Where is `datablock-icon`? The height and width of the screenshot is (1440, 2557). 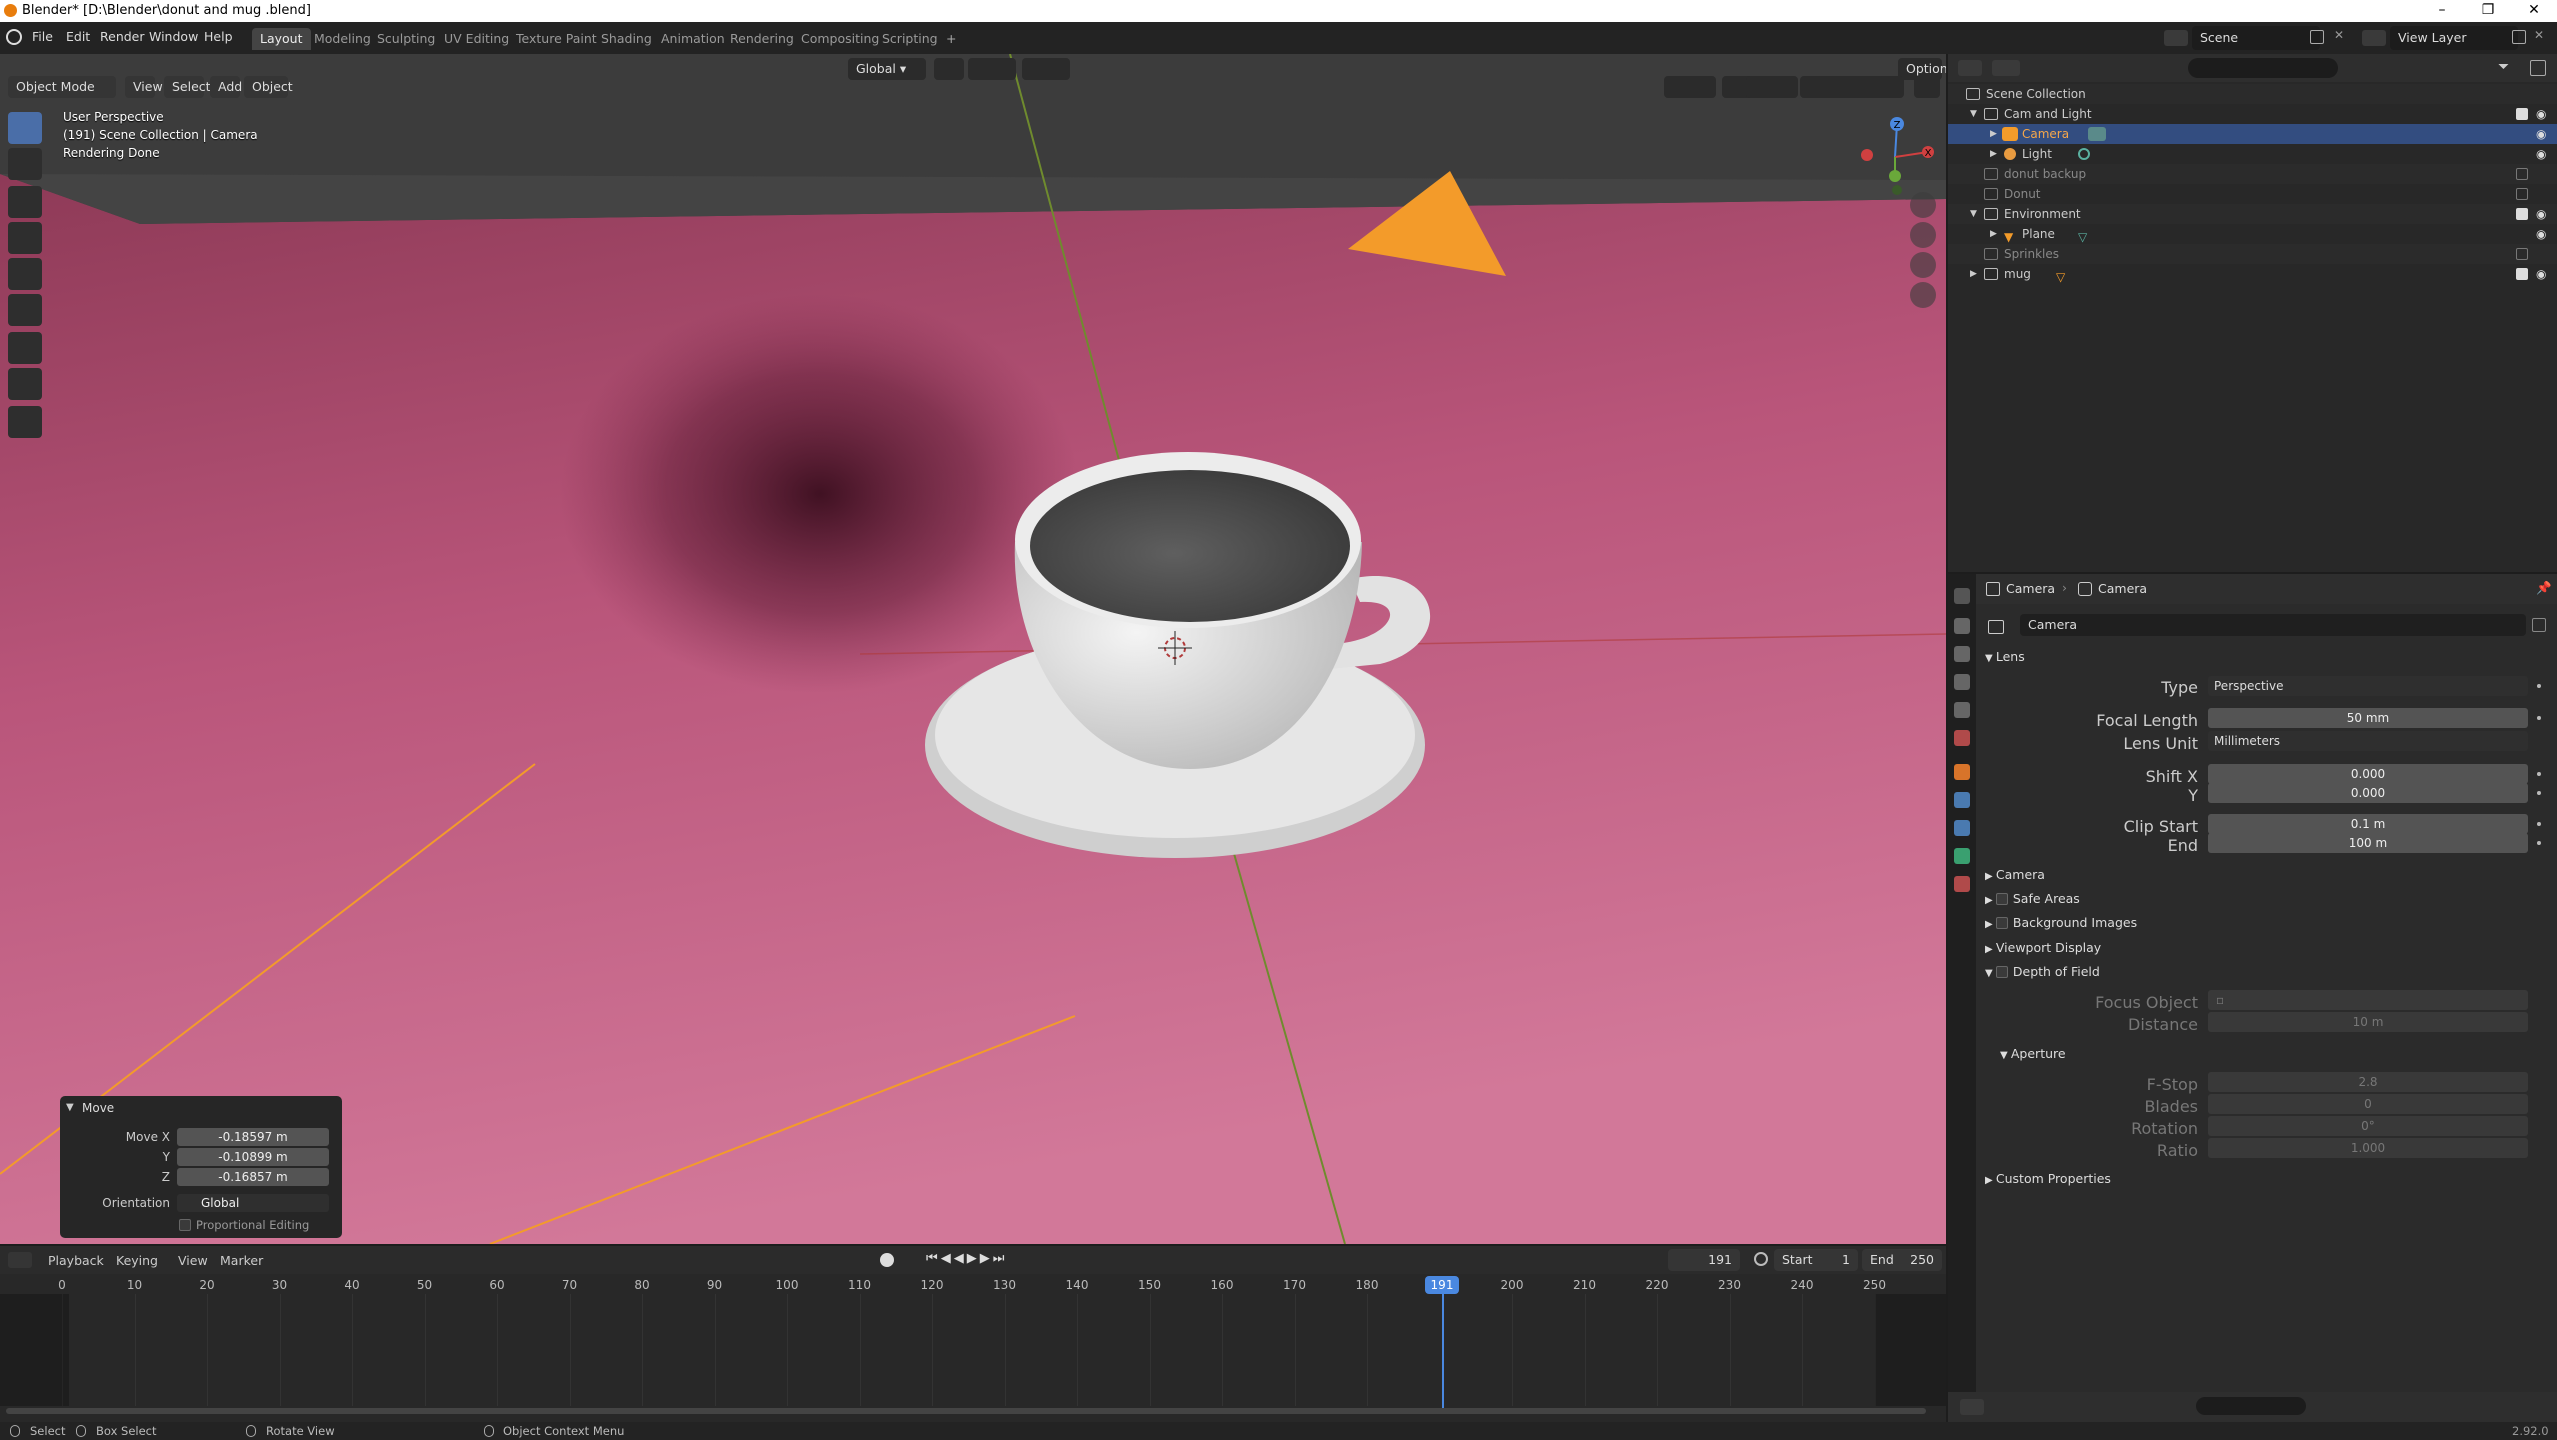 datablock-icon is located at coordinates (1996, 627).